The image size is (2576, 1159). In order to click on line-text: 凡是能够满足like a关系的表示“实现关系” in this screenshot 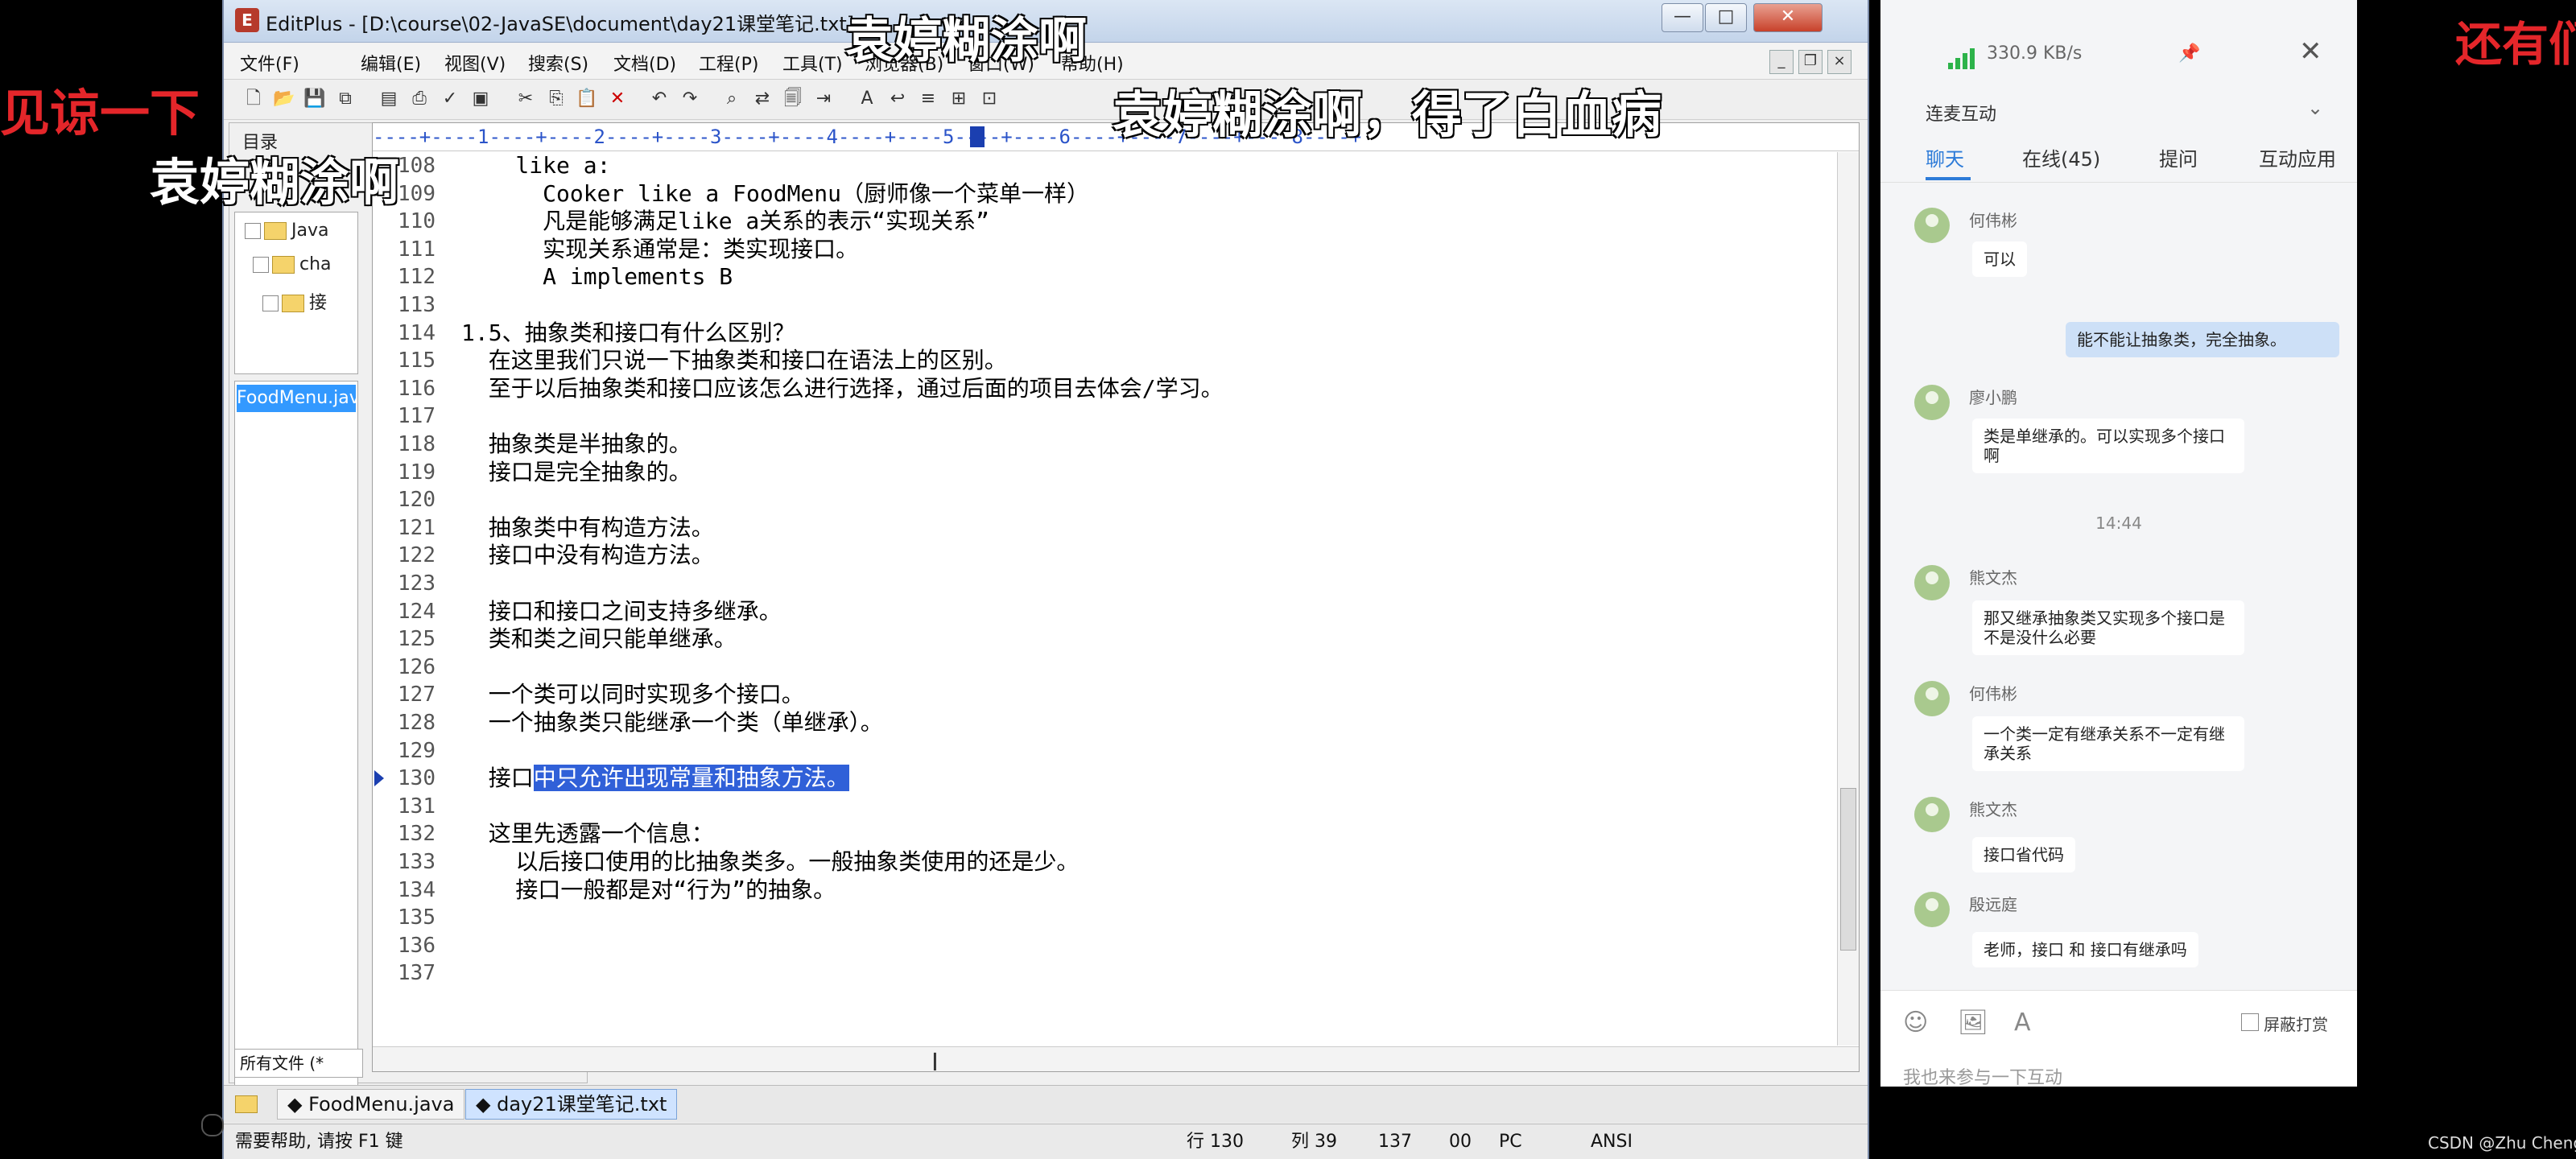, I will do `click(725, 221)`.